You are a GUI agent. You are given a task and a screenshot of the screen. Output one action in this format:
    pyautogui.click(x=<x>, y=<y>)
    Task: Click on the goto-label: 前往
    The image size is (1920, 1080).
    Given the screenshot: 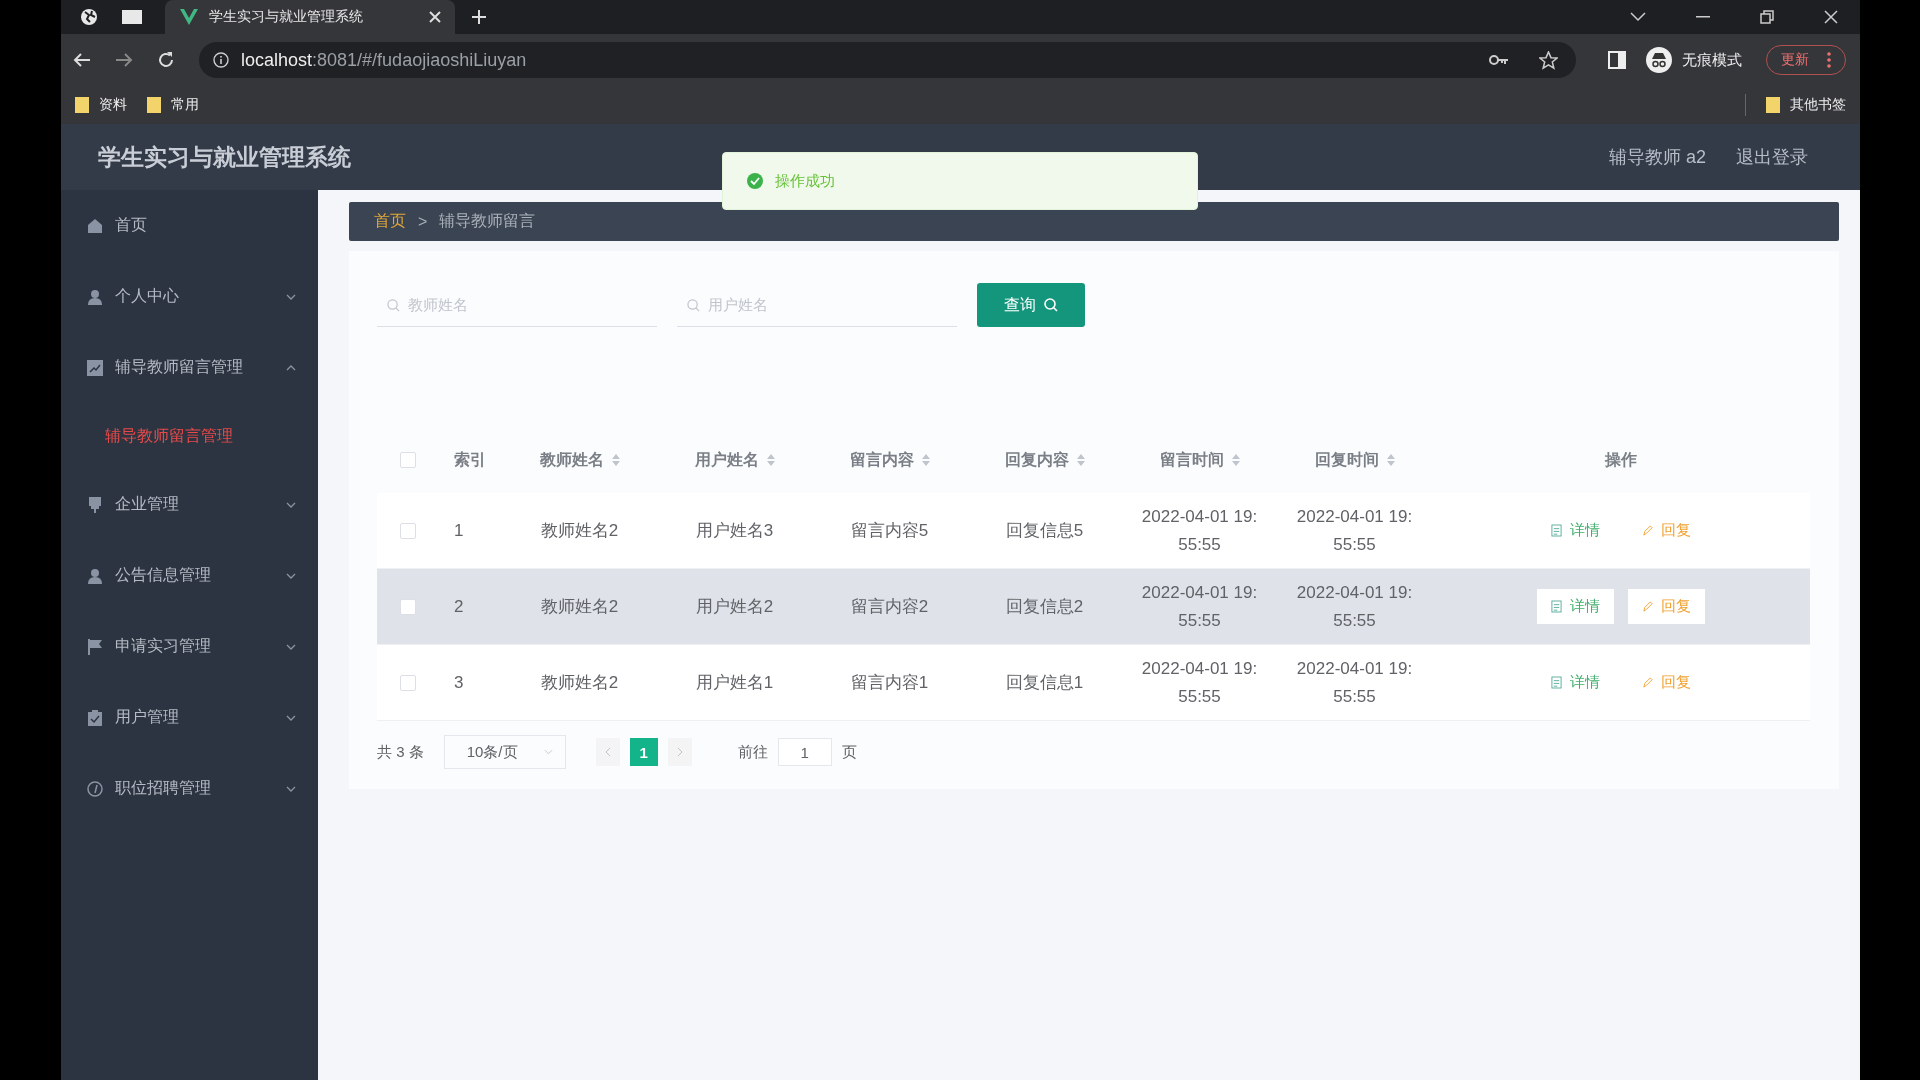 What is the action you would take?
    pyautogui.click(x=752, y=752)
    